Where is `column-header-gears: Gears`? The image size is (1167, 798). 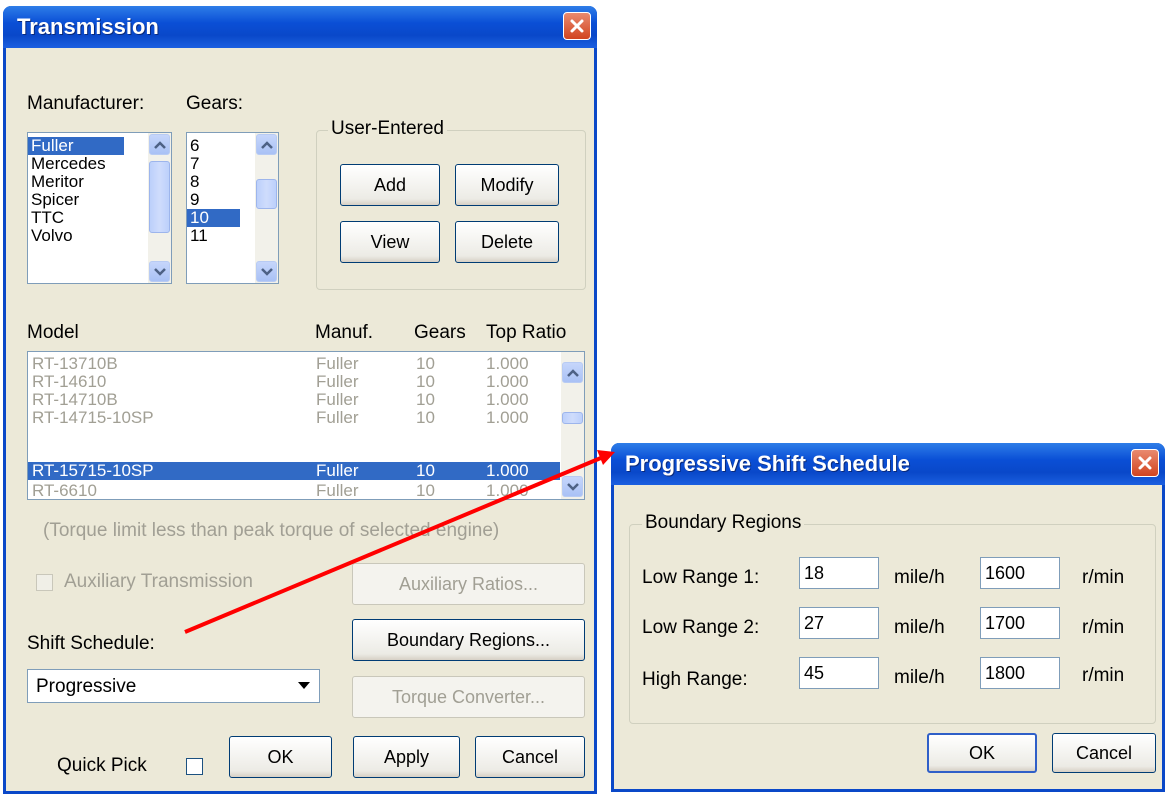 column-header-gears: Gears is located at coordinates (440, 332).